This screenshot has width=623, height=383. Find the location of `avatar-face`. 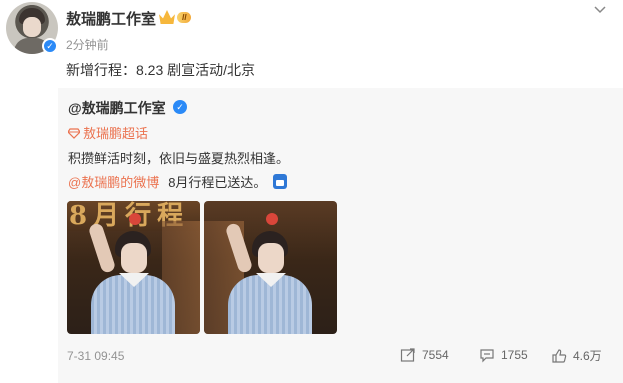

avatar-face is located at coordinates (32, 27).